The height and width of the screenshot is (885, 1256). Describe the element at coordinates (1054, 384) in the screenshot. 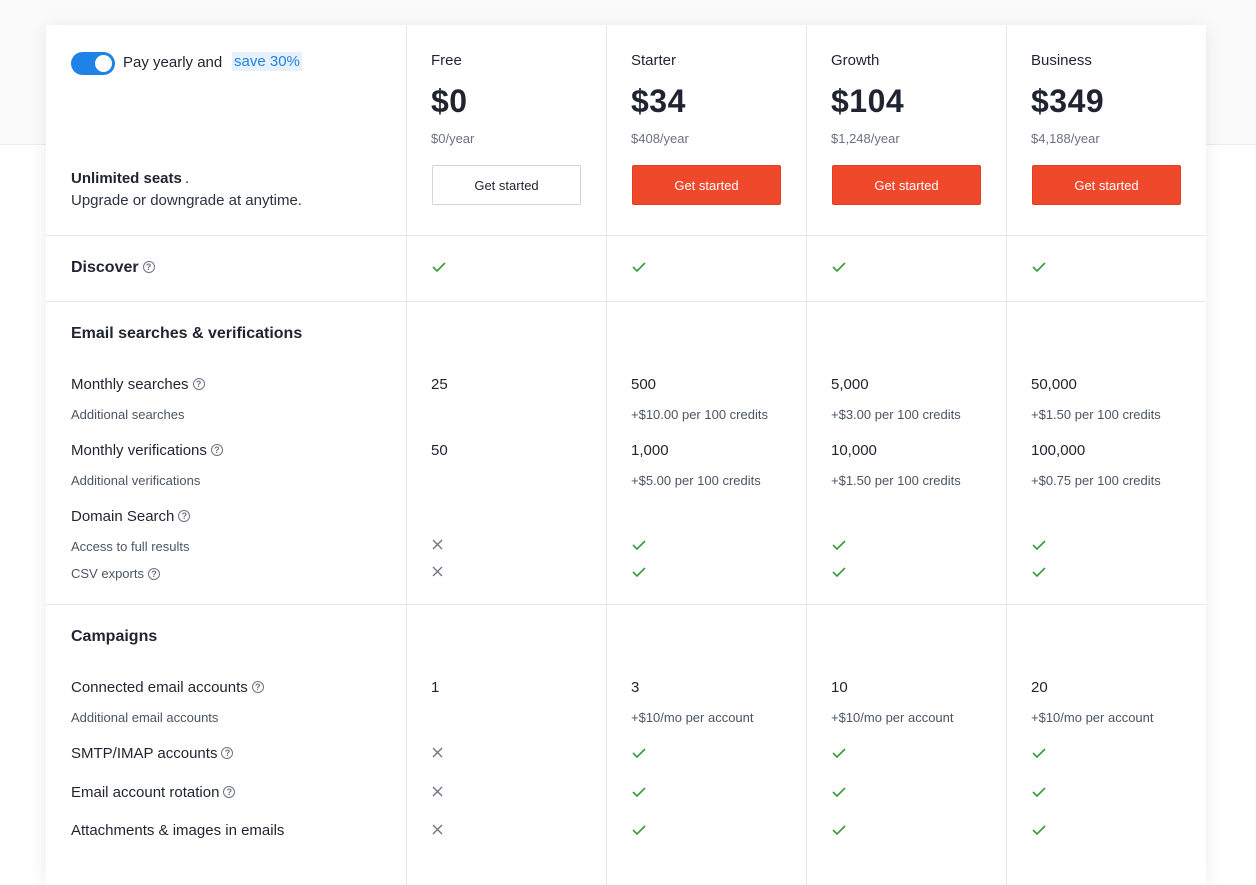

I see `monthly-searches-value: 50,000` at that location.